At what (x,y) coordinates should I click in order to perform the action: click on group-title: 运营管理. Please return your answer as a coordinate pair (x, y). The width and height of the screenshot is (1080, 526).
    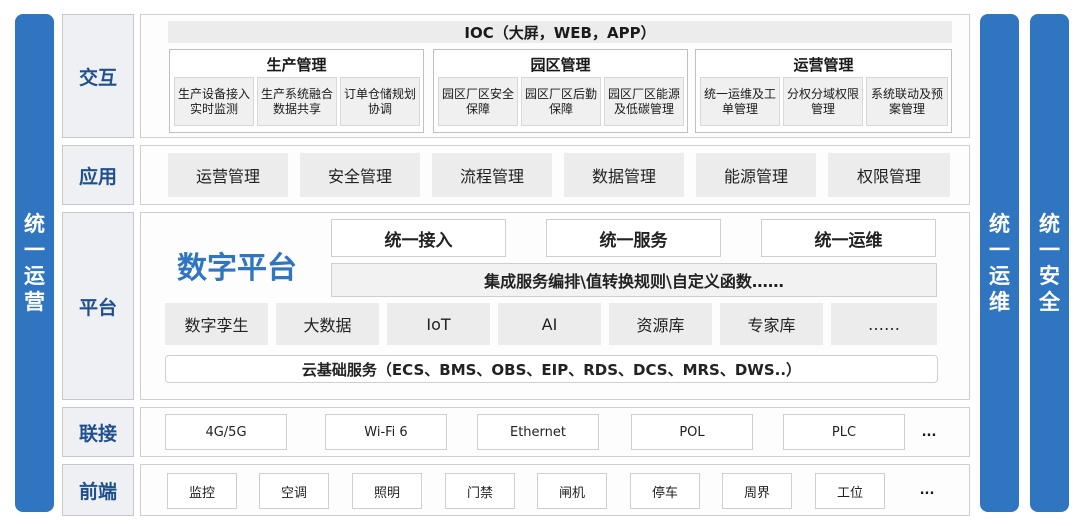
    Looking at the image, I should click on (823, 65).